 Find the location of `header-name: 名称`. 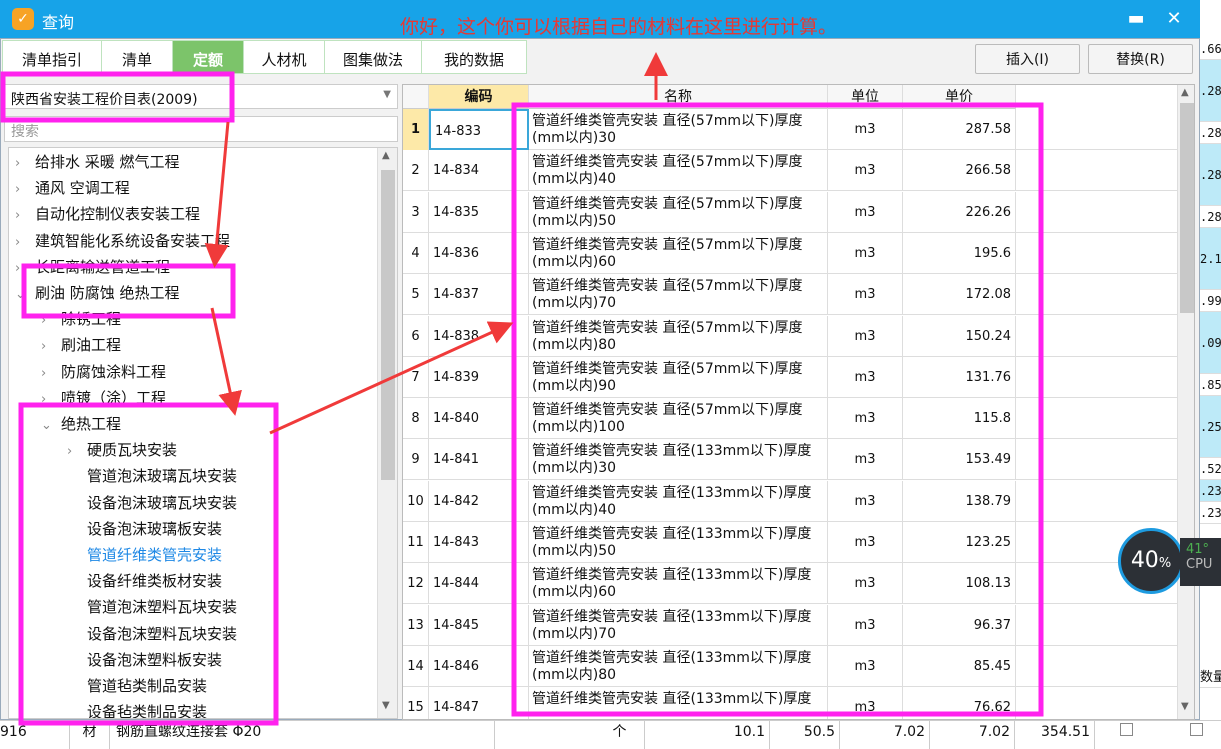

header-name: 名称 is located at coordinates (678, 97).